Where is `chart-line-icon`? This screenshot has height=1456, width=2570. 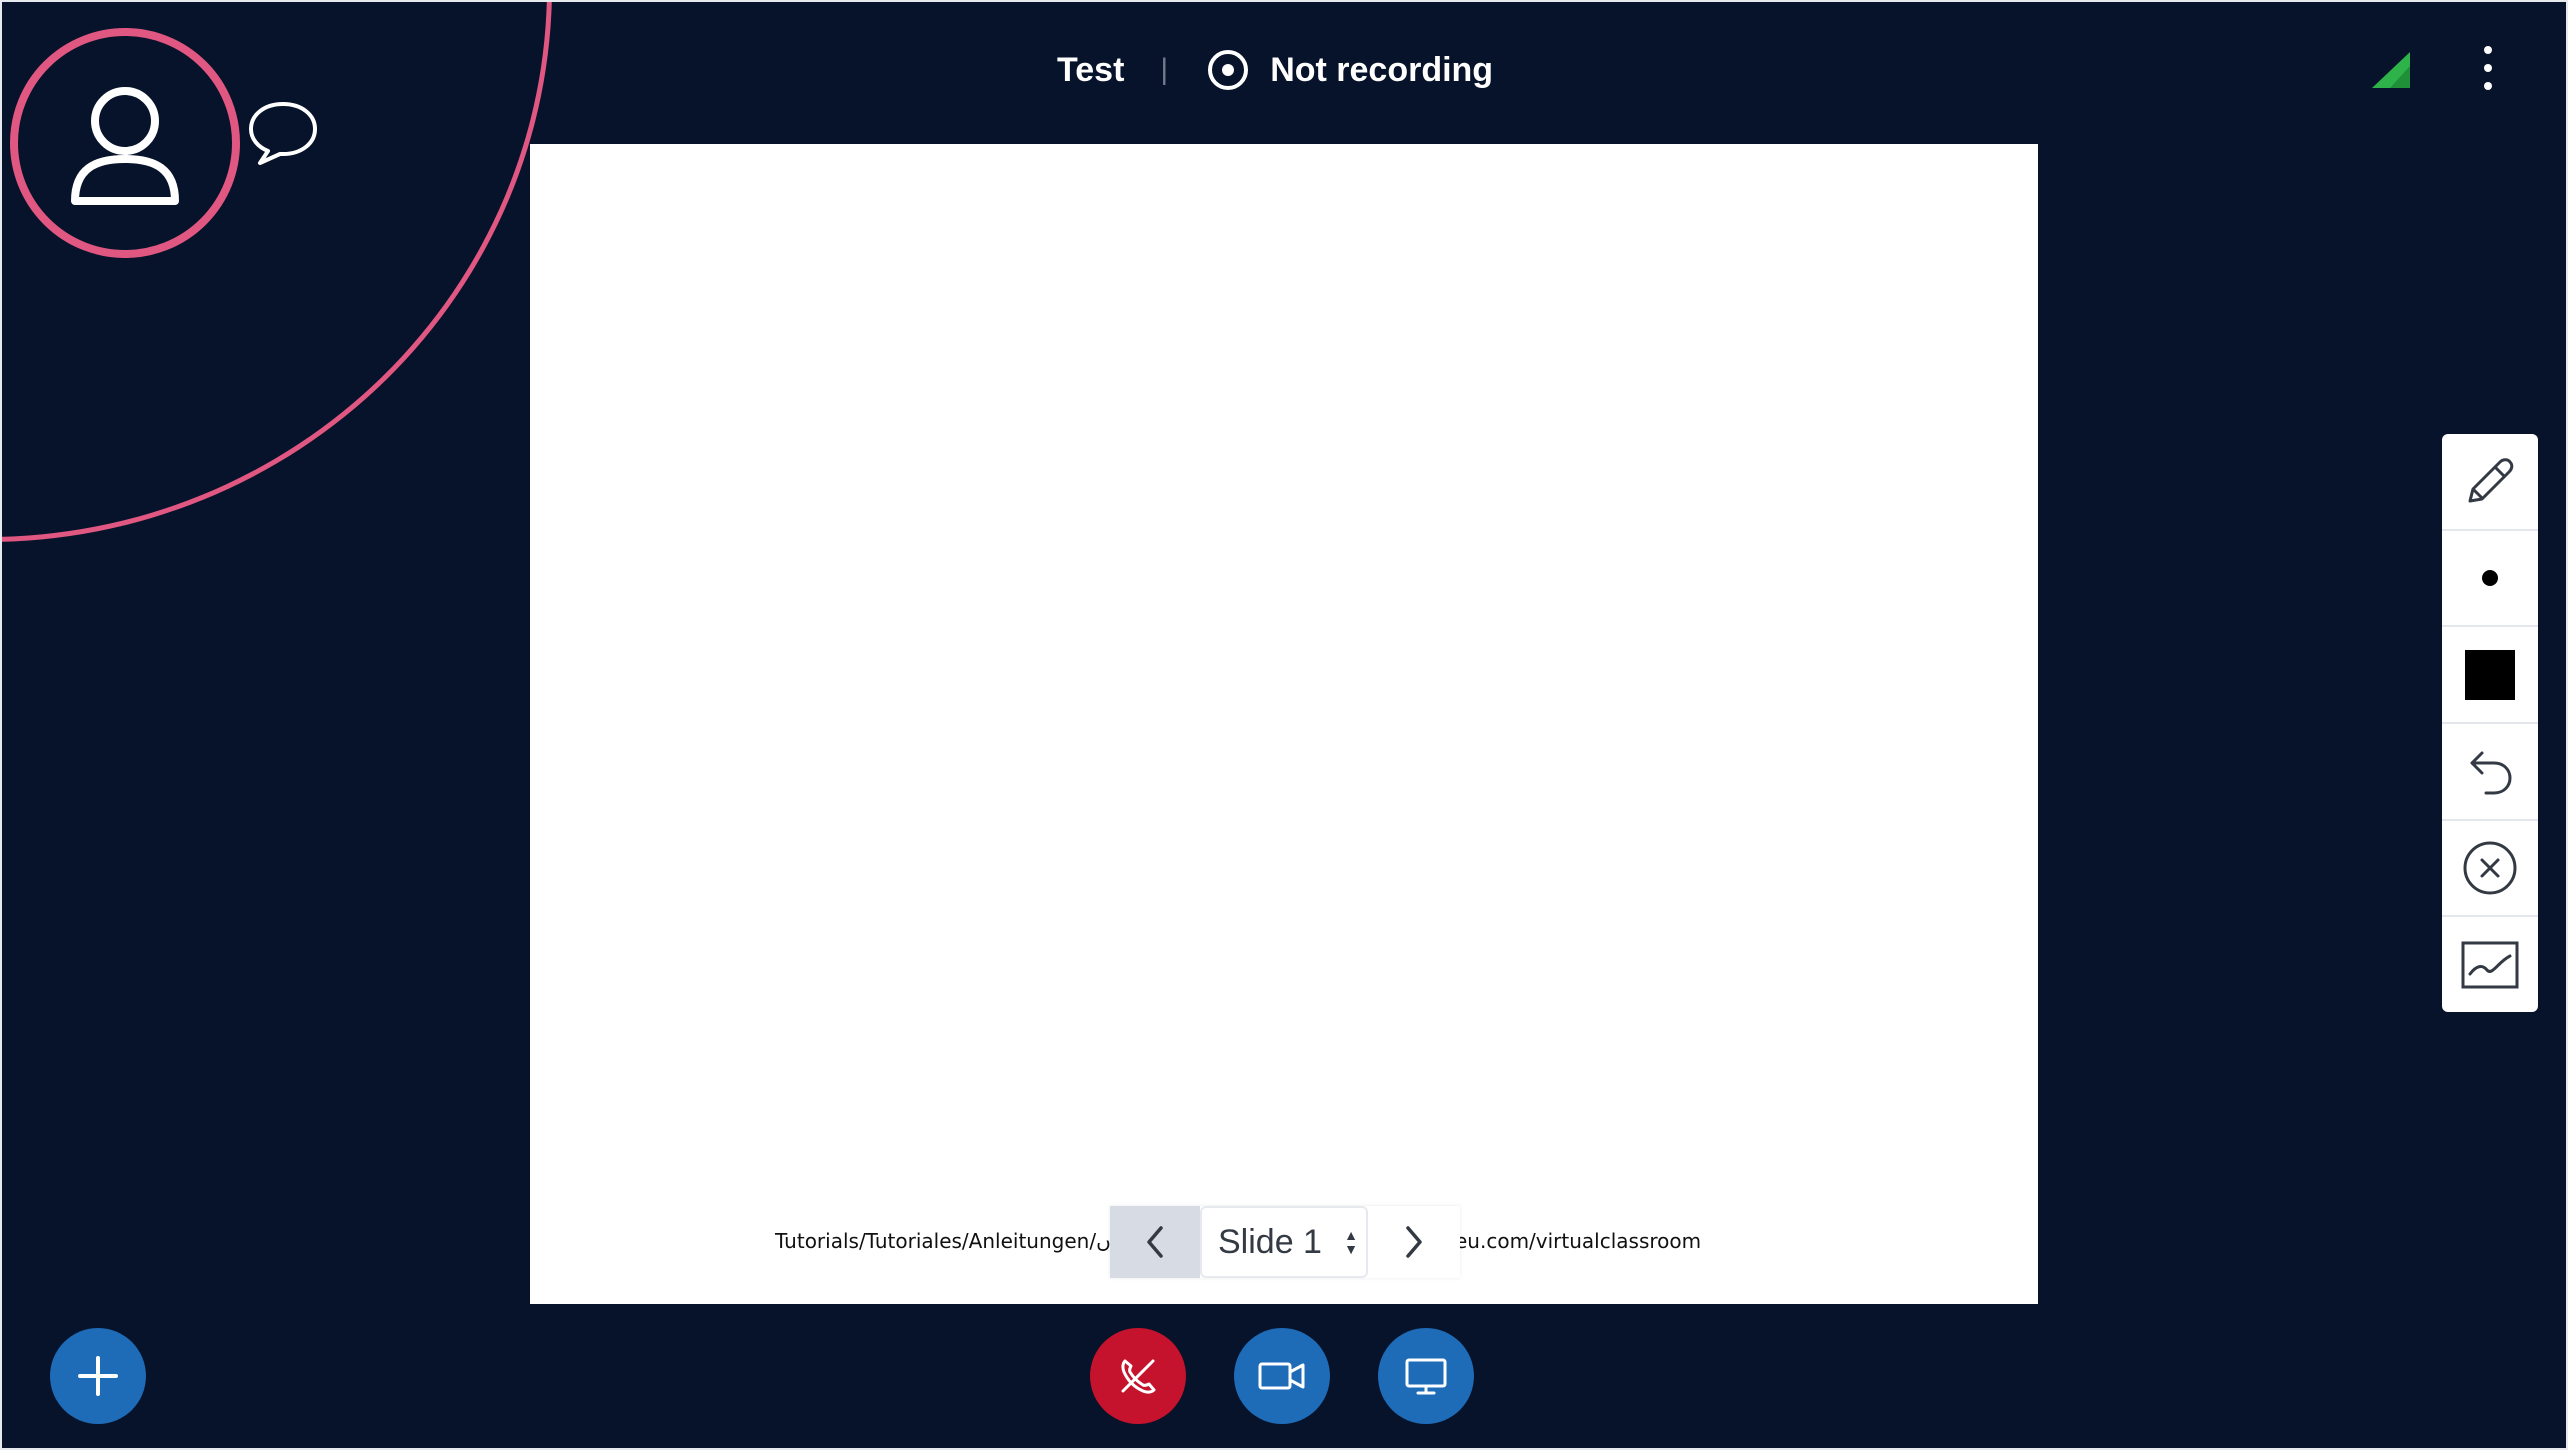 chart-line-icon is located at coordinates (2490, 965).